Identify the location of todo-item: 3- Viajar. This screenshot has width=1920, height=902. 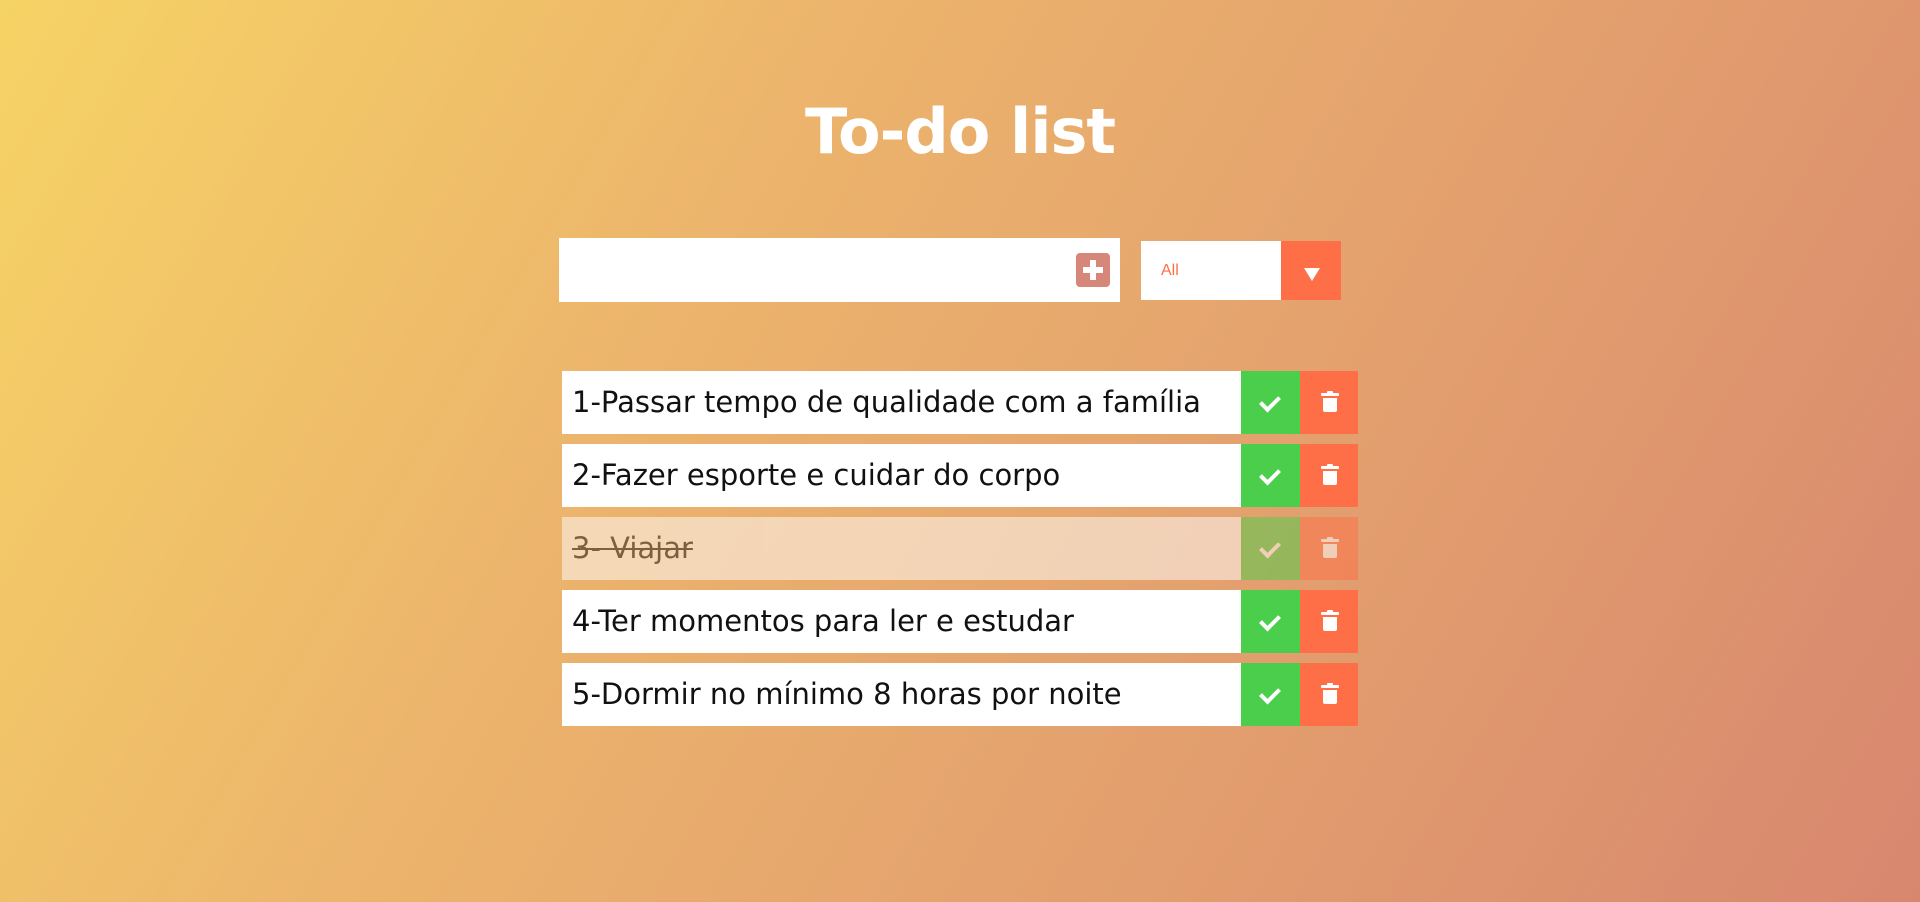
(960, 548).